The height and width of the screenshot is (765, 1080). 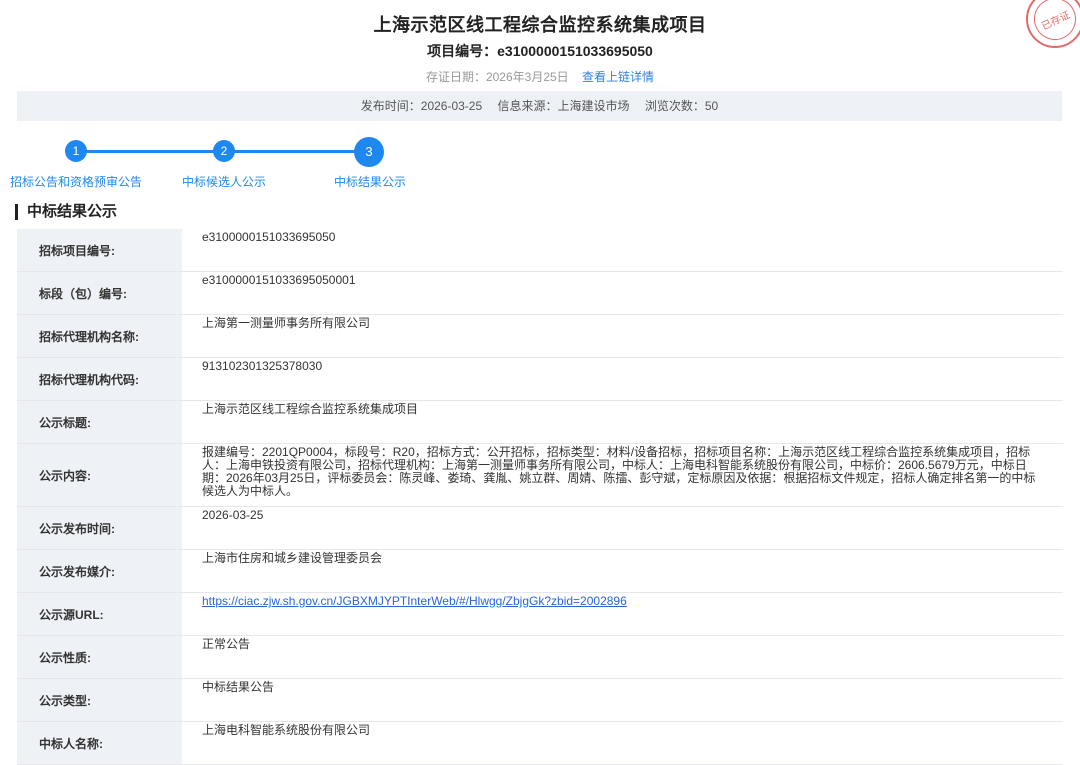 I want to click on row-value: 上海第一测量师事务所有限公司, so click(x=286, y=323).